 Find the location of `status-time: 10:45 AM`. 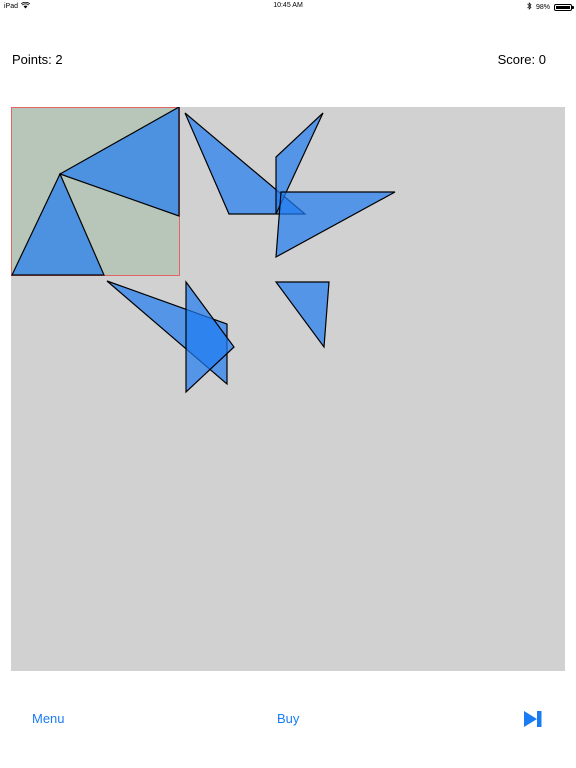

status-time: 10:45 AM is located at coordinates (288, 5).